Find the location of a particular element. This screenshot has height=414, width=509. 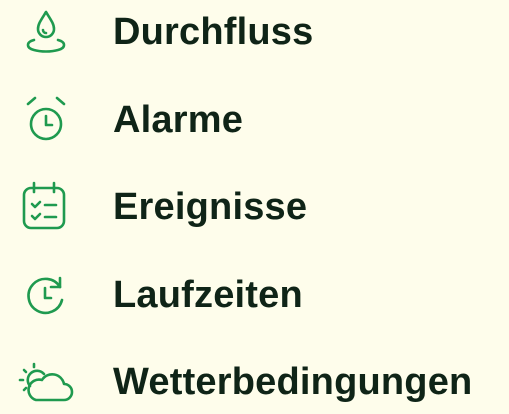

menu-item-label: Alarme is located at coordinates (178, 120).